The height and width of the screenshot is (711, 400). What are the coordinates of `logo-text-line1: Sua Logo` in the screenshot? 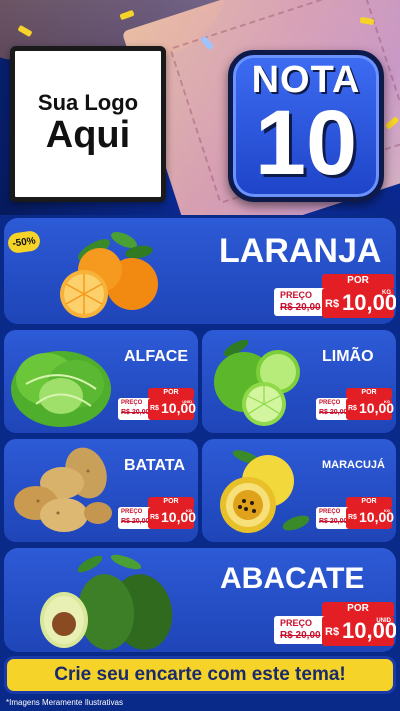 It's located at (88, 102).